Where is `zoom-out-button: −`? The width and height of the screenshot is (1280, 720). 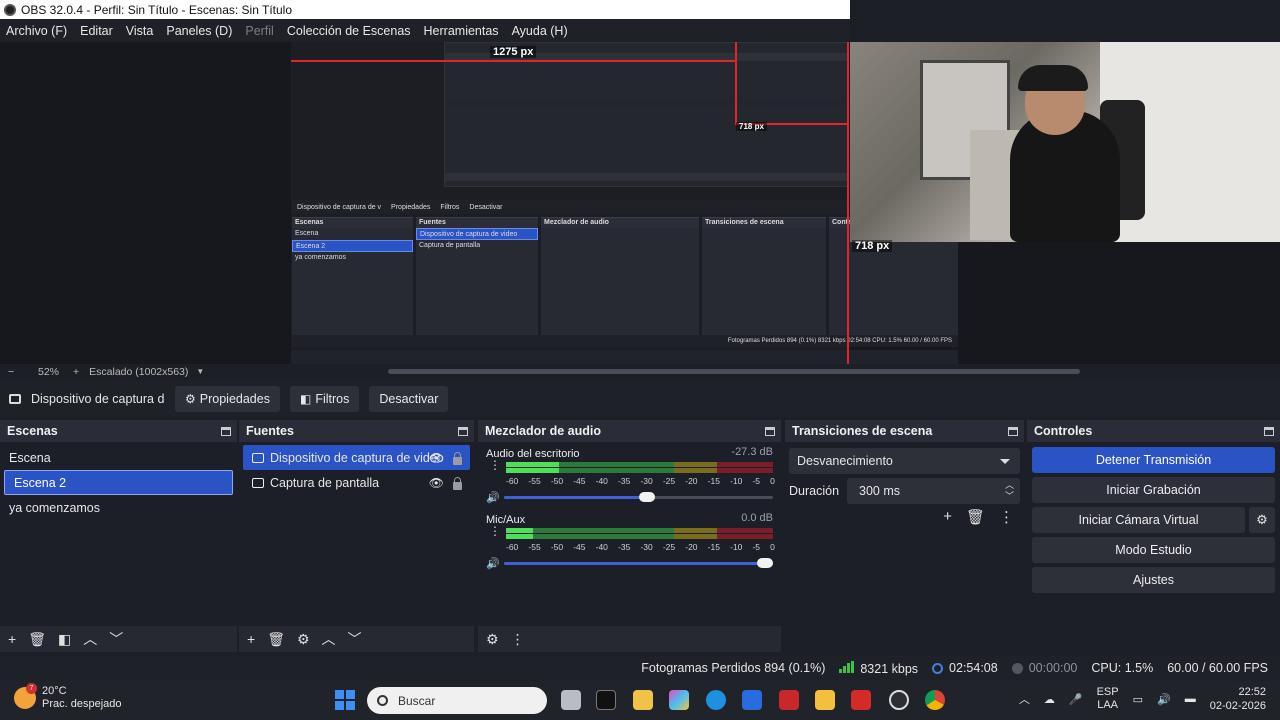
zoom-out-button: − is located at coordinates (13, 372).